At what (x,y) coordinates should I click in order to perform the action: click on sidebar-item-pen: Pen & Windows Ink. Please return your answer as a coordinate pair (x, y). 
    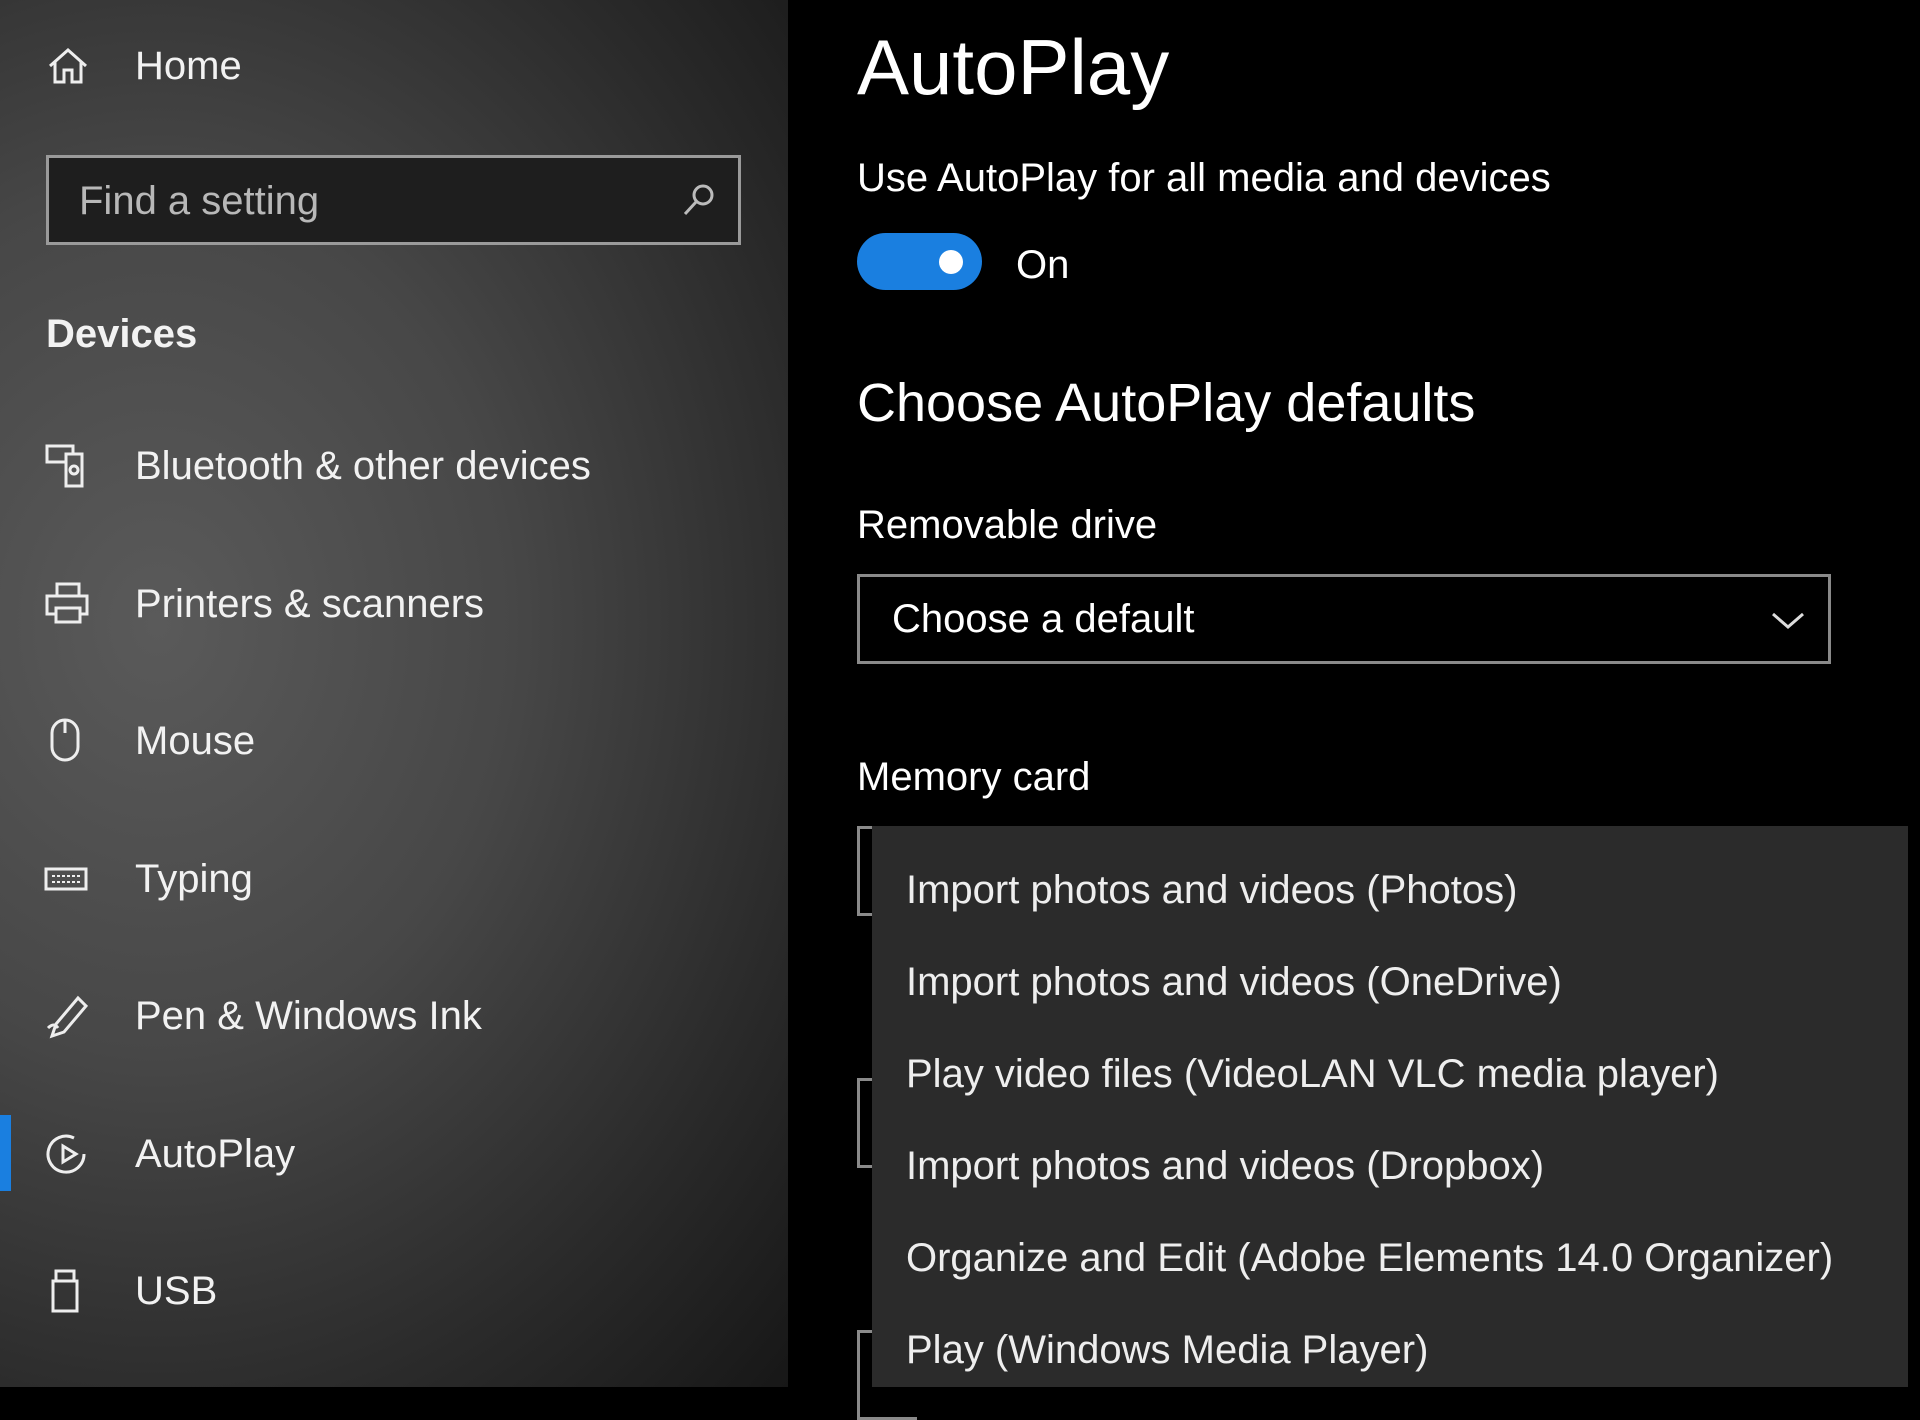
    Looking at the image, I should click on (394, 1016).